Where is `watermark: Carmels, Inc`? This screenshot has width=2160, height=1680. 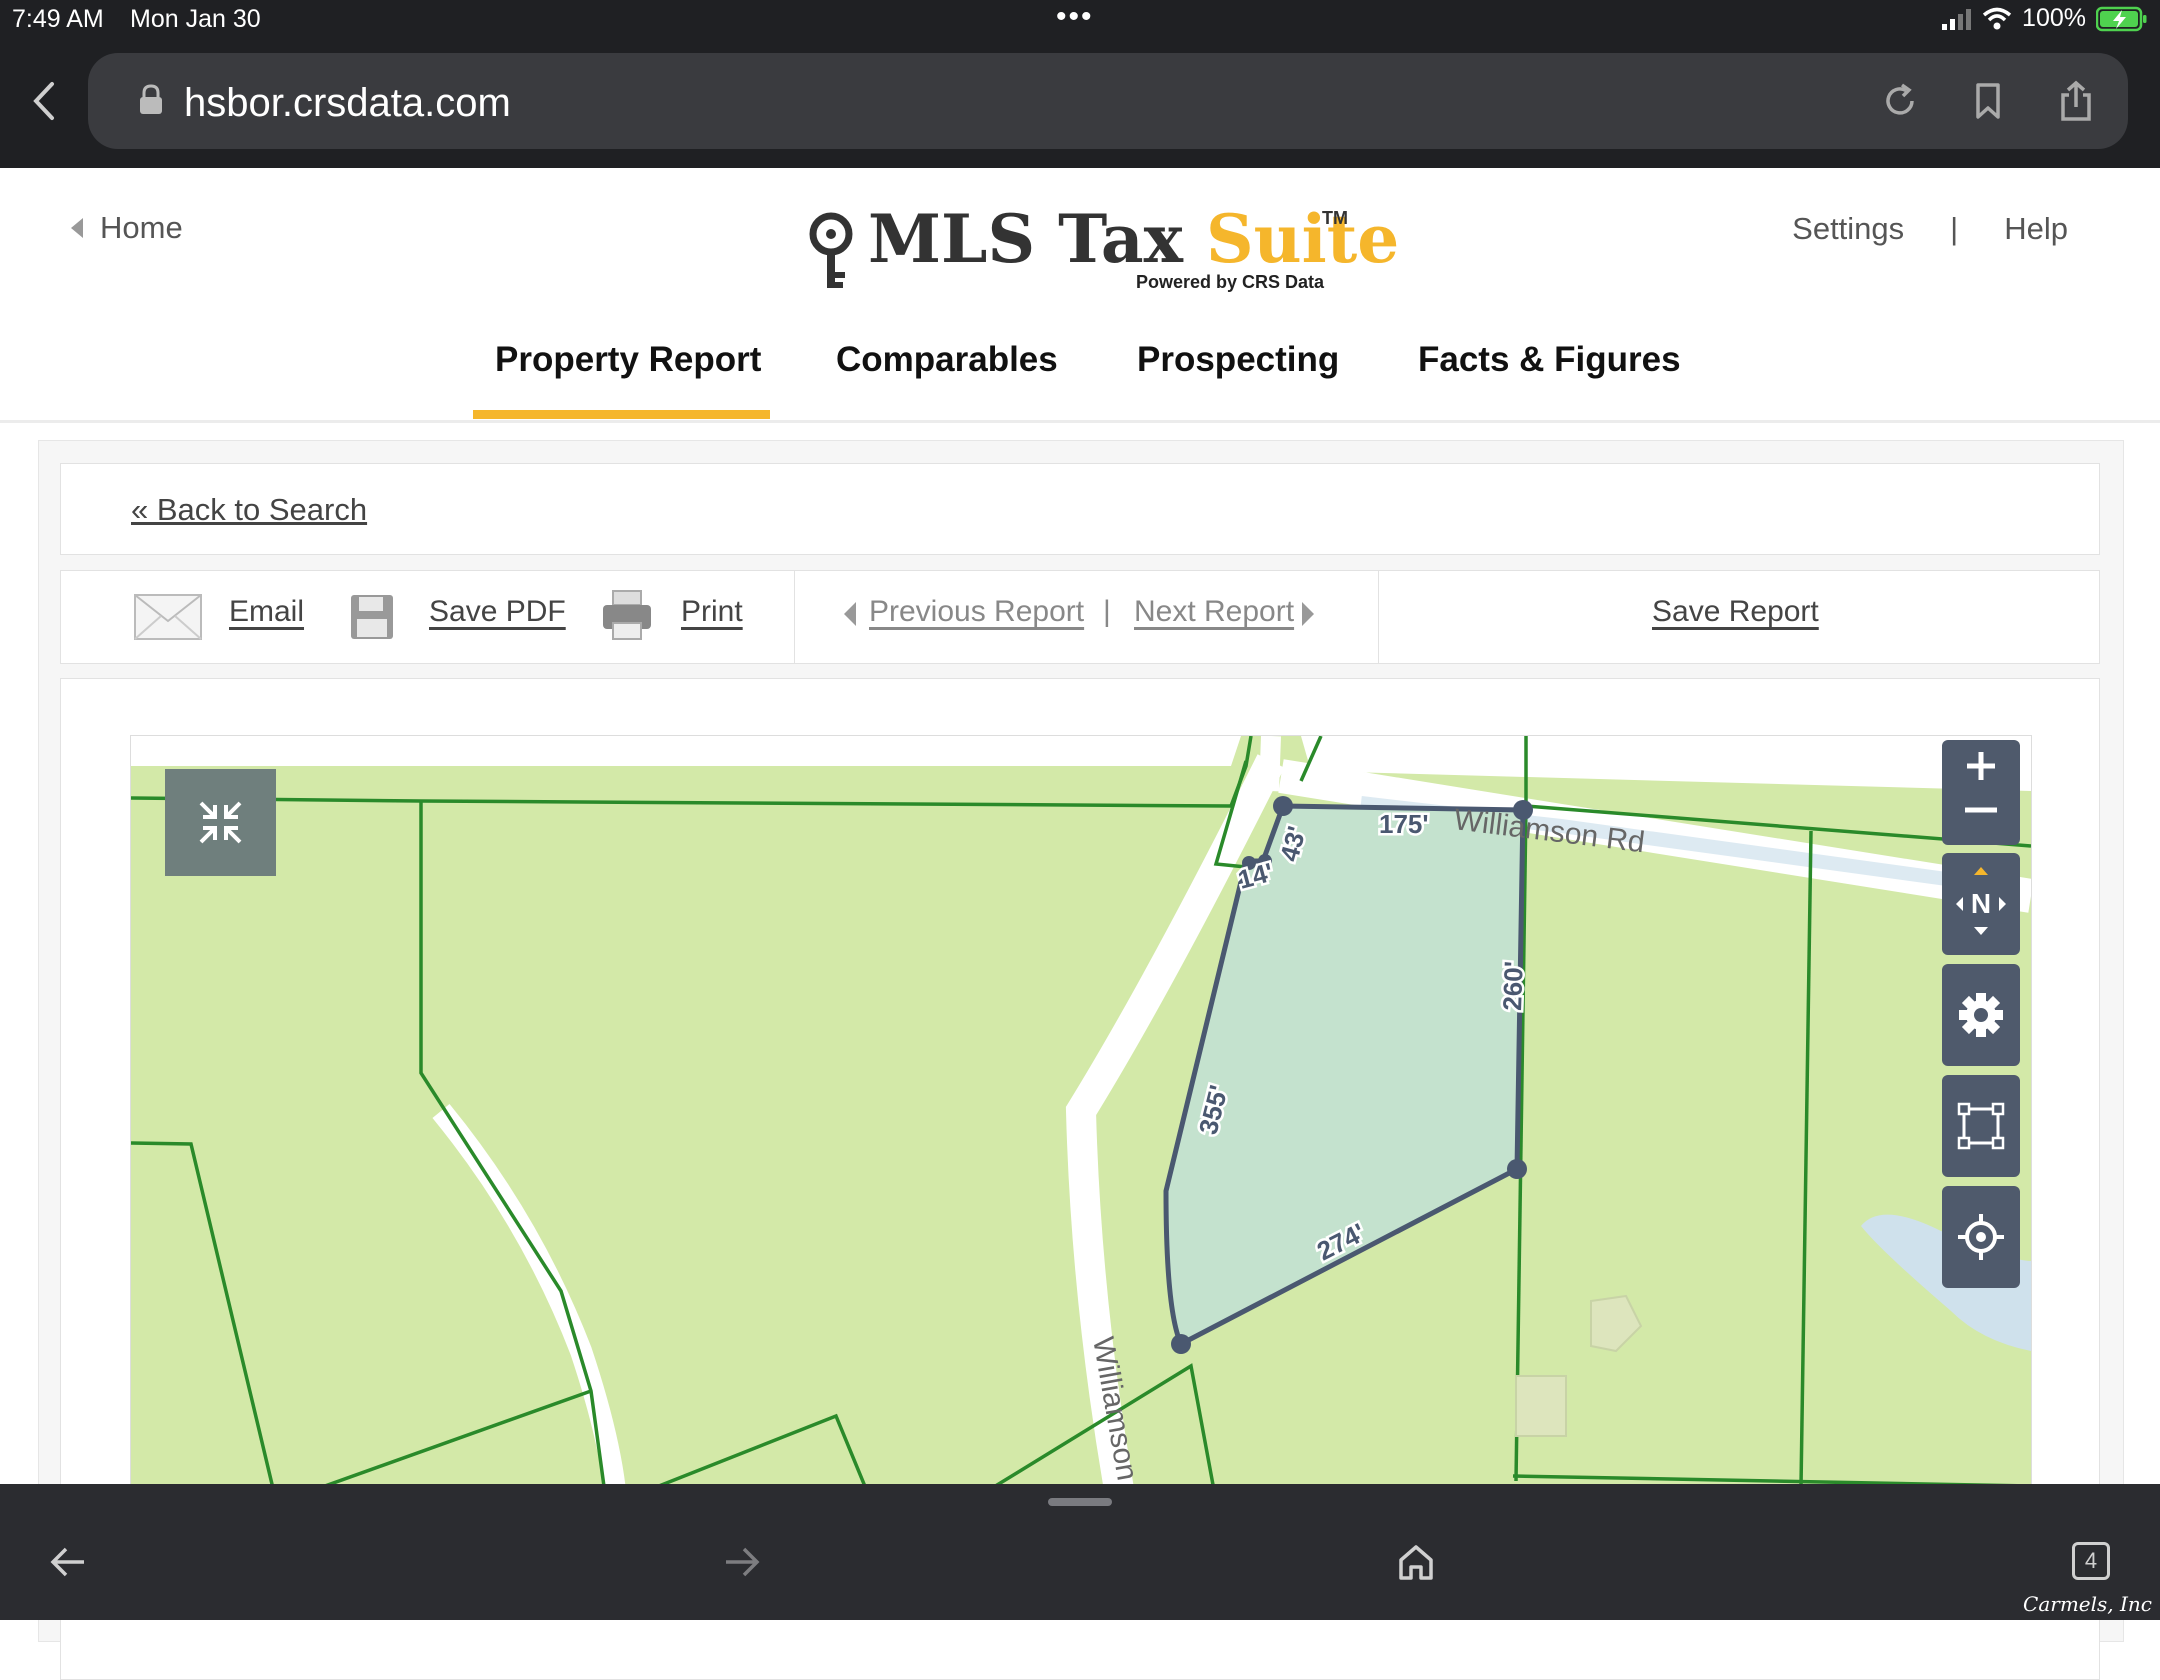
watermark: Carmels, Inc is located at coordinates (2087, 1604).